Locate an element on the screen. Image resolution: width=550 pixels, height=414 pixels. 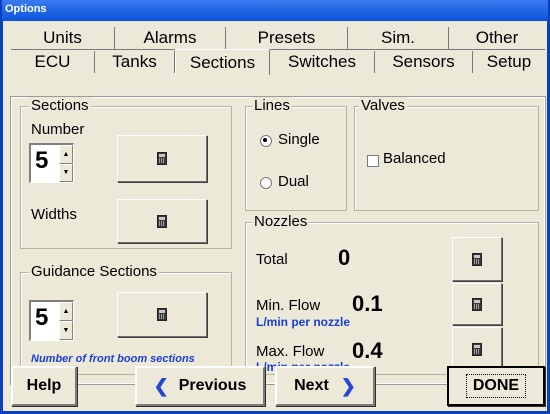
tab-units: Units is located at coordinates (63, 38).